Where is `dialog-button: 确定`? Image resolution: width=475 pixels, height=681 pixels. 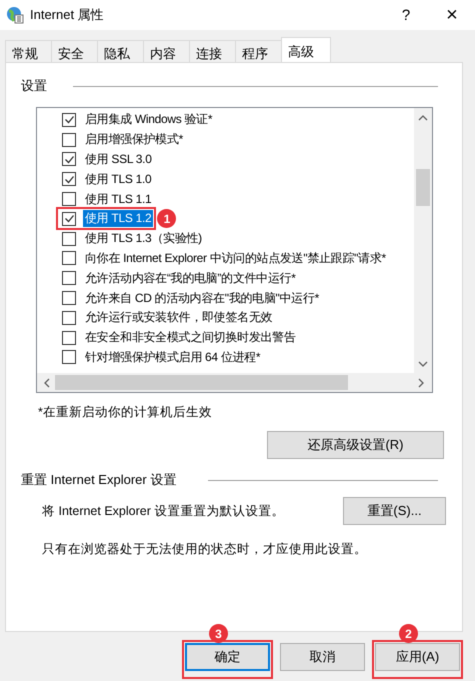
dialog-button: 确定 is located at coordinates (227, 657).